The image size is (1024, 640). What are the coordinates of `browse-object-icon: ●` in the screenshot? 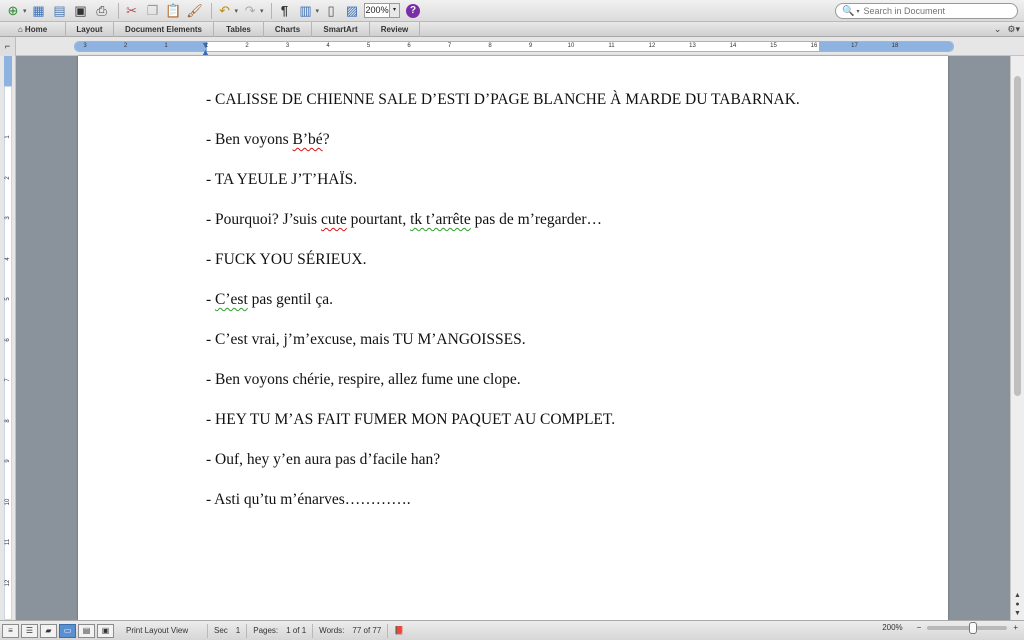 It's located at (1017, 604).